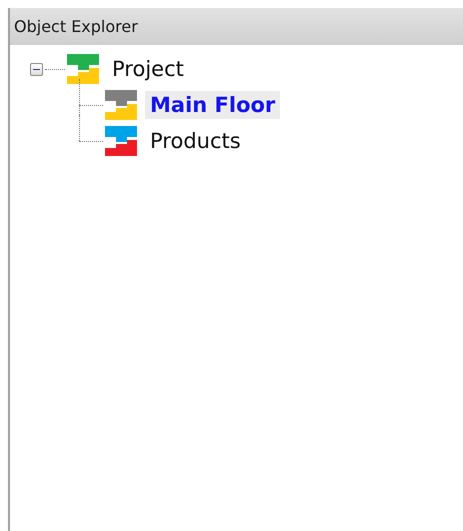 The height and width of the screenshot is (531, 463). Describe the element at coordinates (195, 141) in the screenshot. I see `tree-item: Products` at that location.